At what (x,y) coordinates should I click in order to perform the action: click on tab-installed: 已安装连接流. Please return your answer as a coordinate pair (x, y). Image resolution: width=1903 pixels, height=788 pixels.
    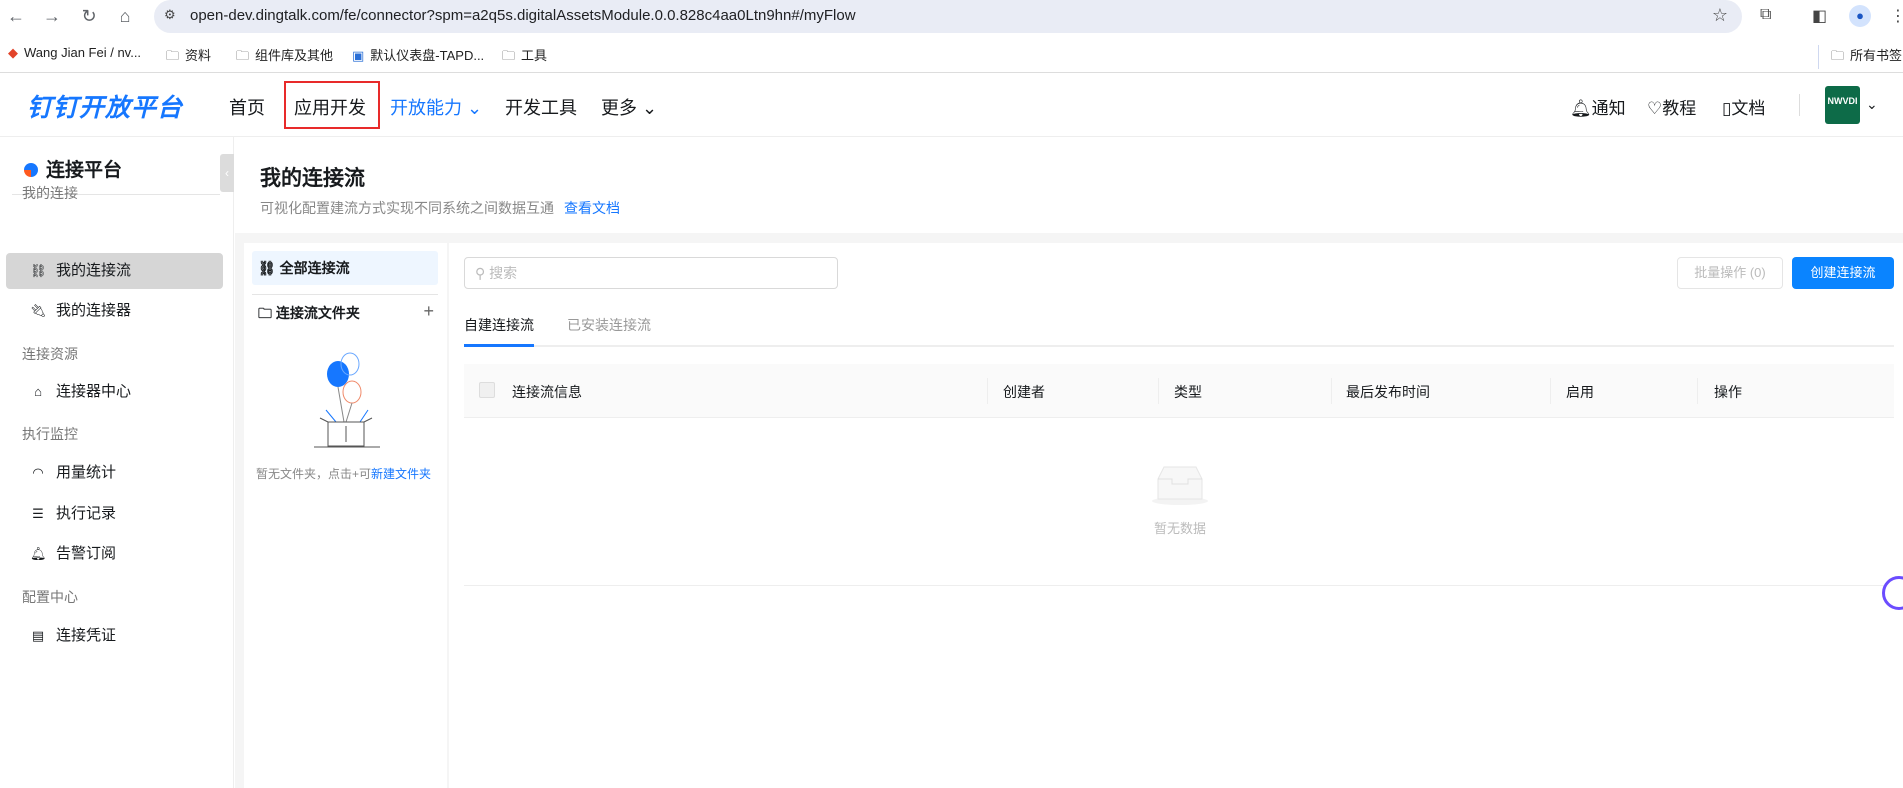
    Looking at the image, I should click on (609, 325).